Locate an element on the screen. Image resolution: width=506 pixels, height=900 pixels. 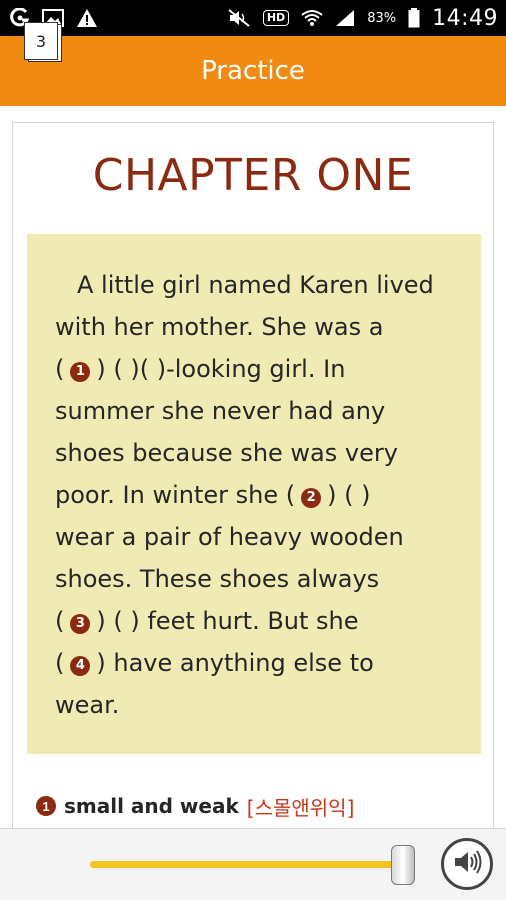
title-bar: Practice is located at coordinates (253, 71).